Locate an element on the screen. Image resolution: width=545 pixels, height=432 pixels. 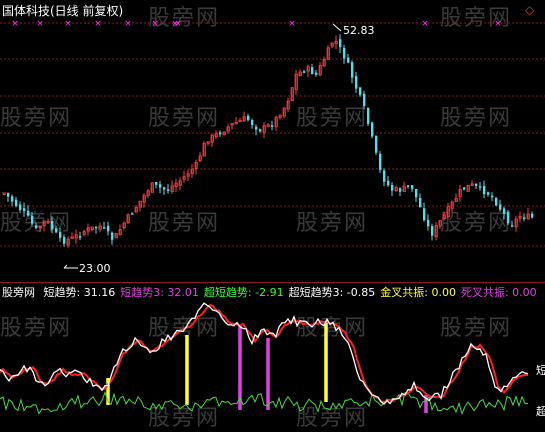
diamond-icon: ◇ is located at coordinates (529, 10).